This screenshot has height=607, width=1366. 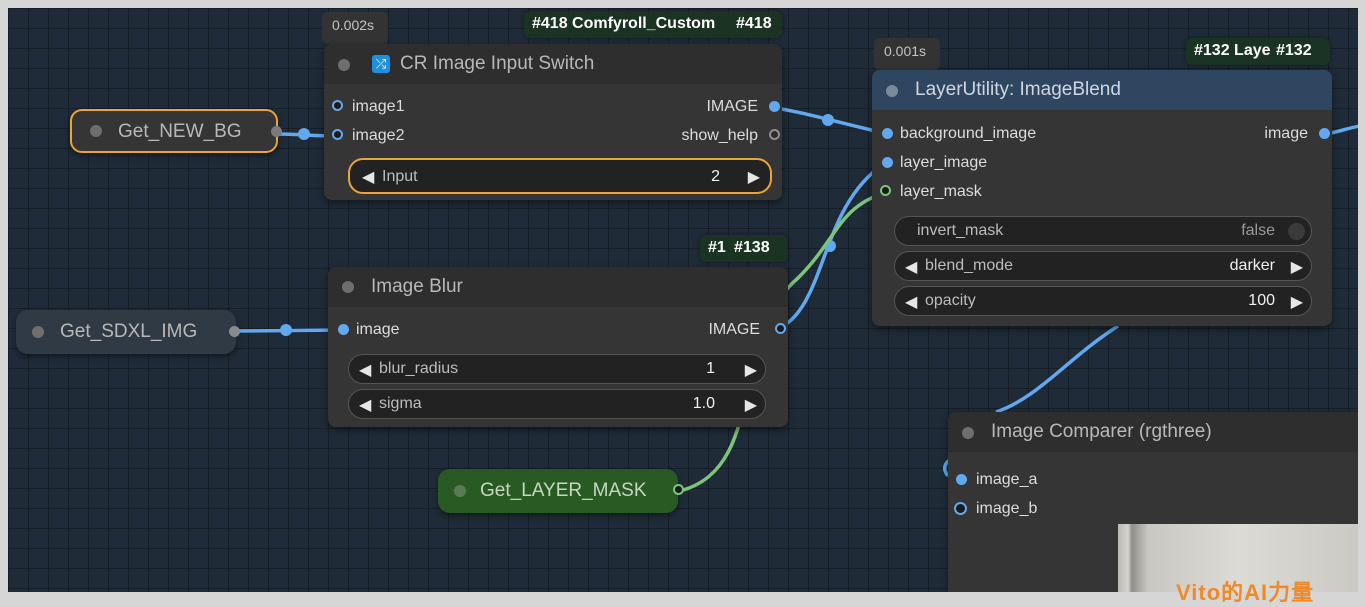 I want to click on port-label: image_b, so click(x=1007, y=508).